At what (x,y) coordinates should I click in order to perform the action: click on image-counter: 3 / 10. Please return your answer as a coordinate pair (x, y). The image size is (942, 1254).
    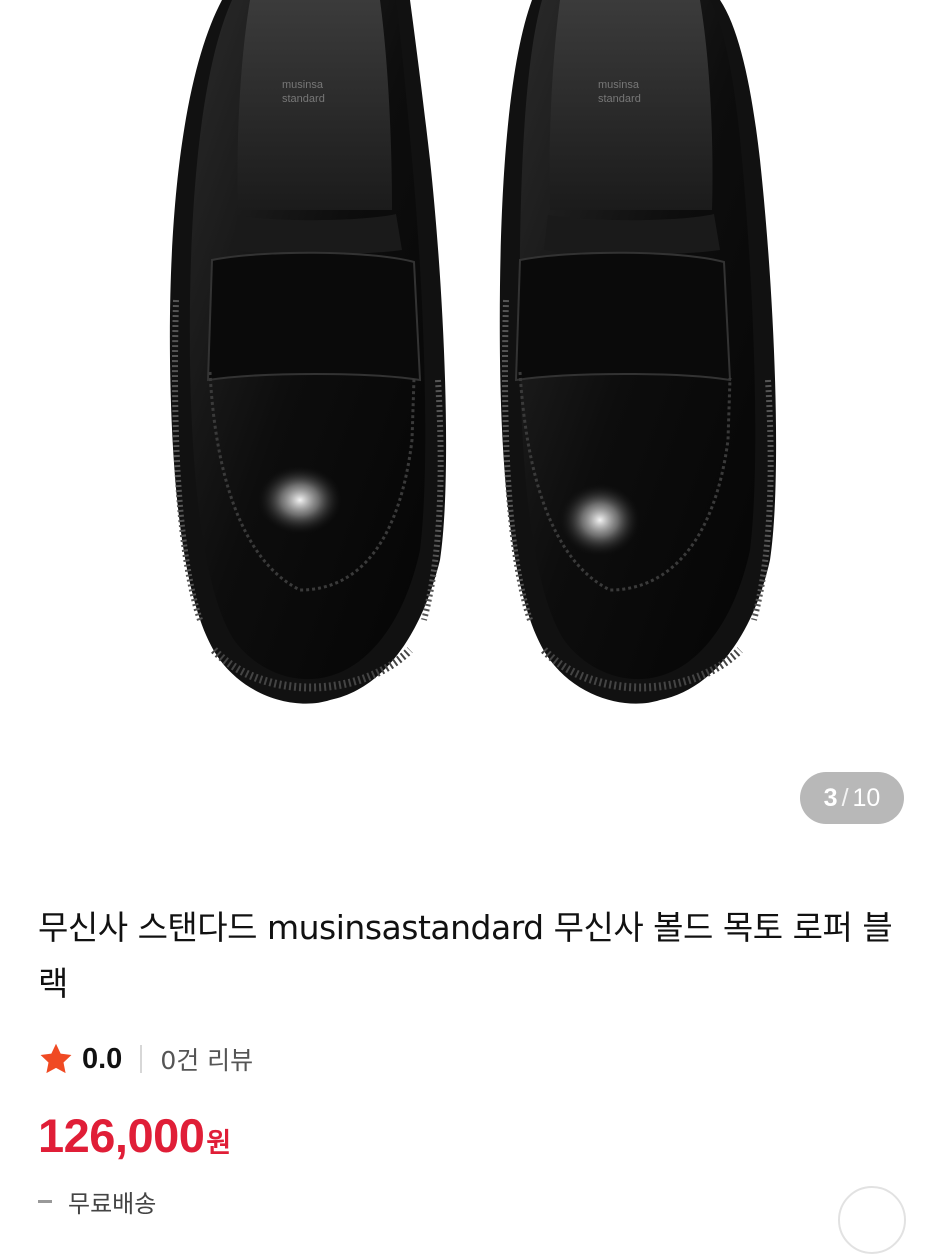
    Looking at the image, I should click on (852, 798).